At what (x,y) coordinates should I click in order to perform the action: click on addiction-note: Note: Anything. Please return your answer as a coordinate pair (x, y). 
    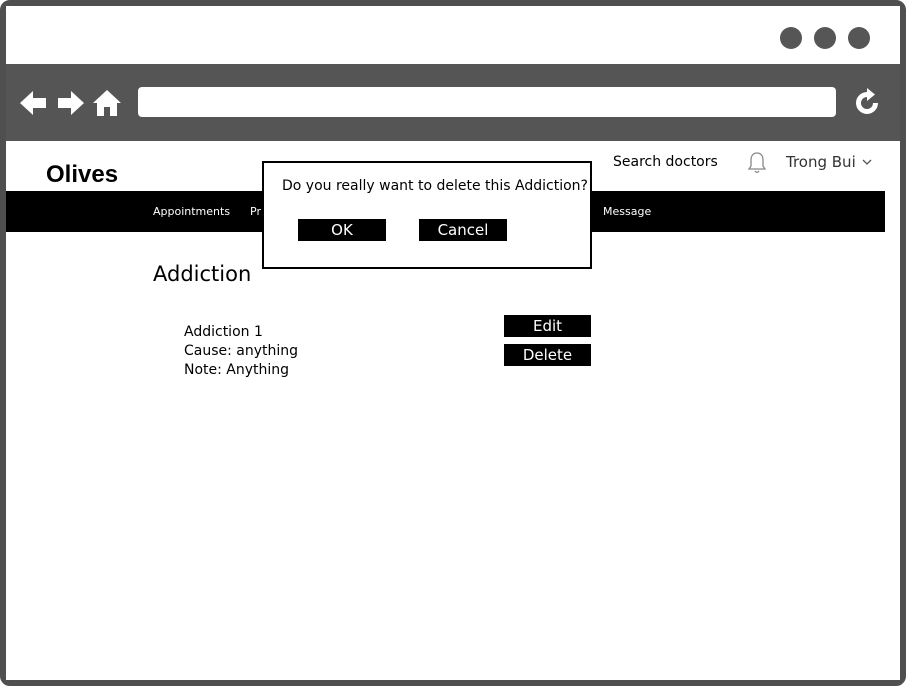
    Looking at the image, I should click on (237, 370).